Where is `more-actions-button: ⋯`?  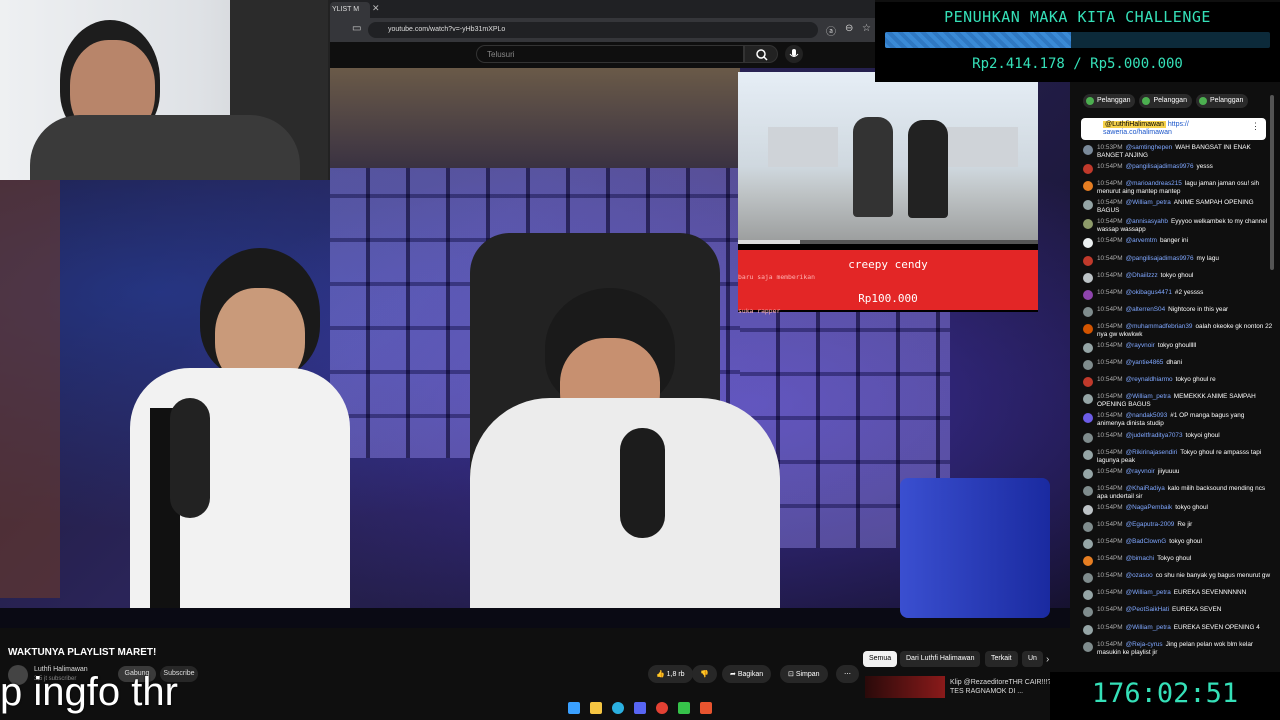
more-actions-button: ⋯ is located at coordinates (847, 674).